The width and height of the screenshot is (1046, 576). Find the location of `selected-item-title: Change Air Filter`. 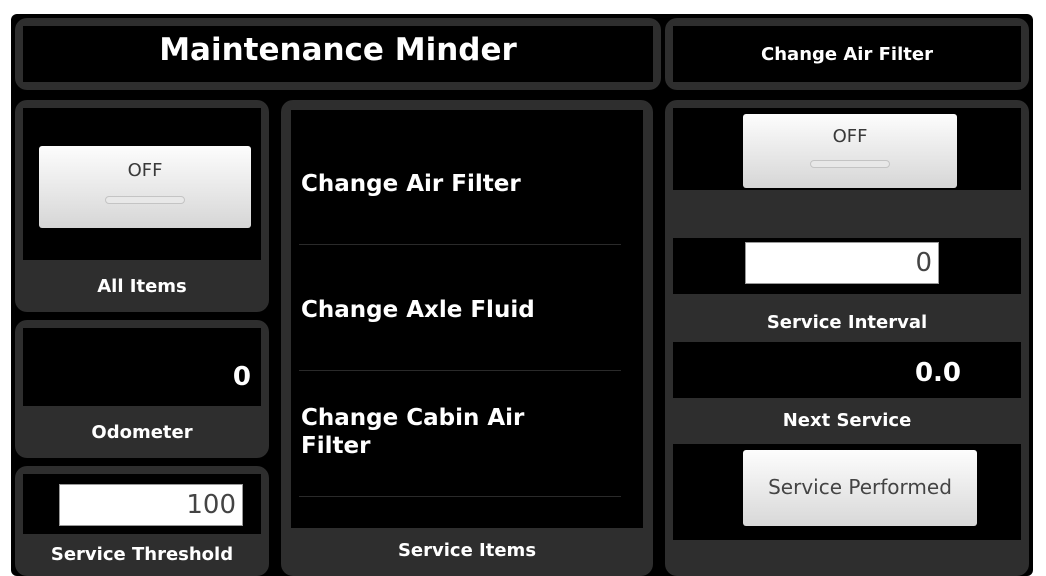

selected-item-title: Change Air Filter is located at coordinates (847, 54).